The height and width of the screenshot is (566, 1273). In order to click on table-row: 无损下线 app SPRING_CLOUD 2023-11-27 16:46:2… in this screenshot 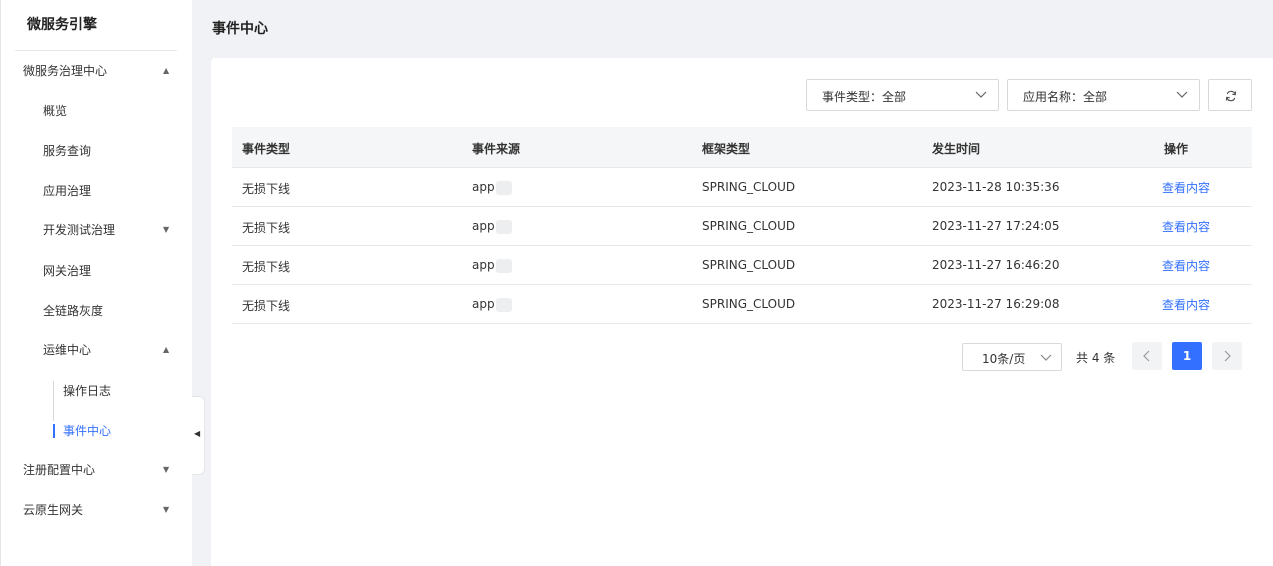, I will do `click(742, 265)`.